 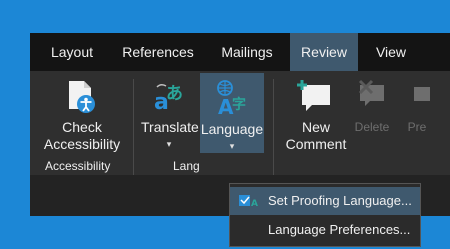 I want to click on tab-references: References, so click(x=158, y=52).